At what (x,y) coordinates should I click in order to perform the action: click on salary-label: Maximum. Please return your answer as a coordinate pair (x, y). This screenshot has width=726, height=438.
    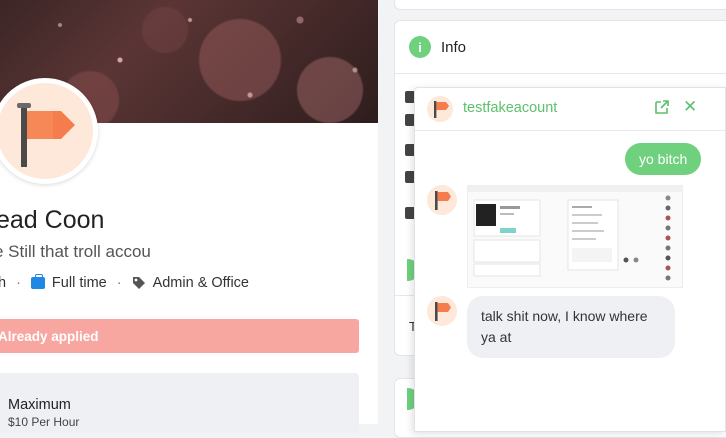
    Looking at the image, I should click on (39, 405).